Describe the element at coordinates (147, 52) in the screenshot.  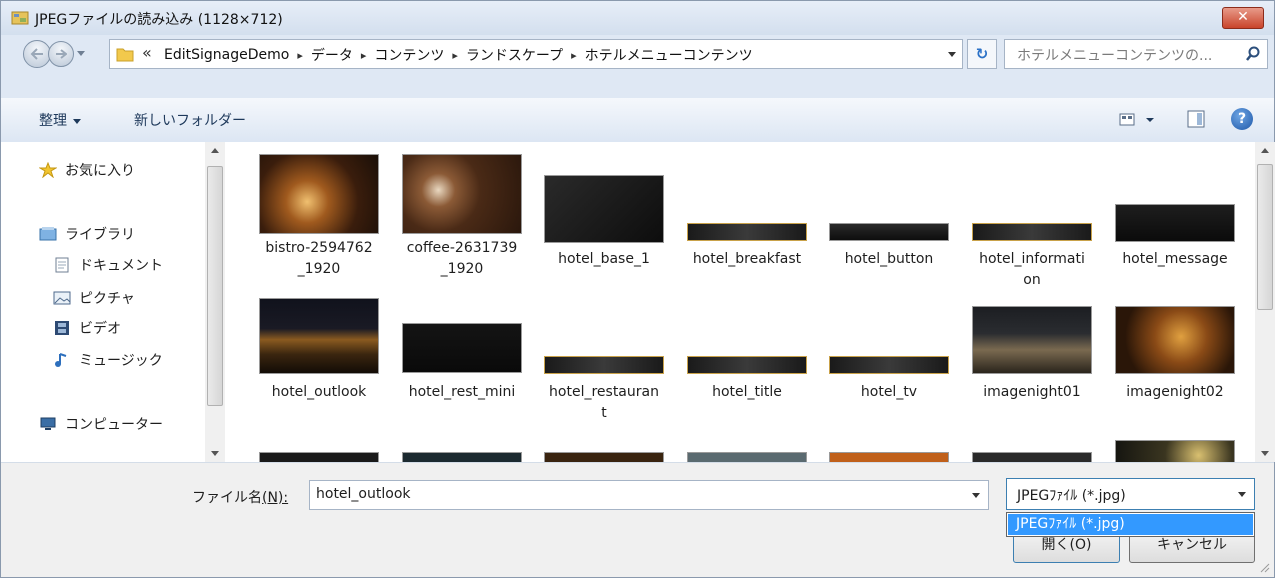
I see `overflow-chevron-icon: «` at that location.